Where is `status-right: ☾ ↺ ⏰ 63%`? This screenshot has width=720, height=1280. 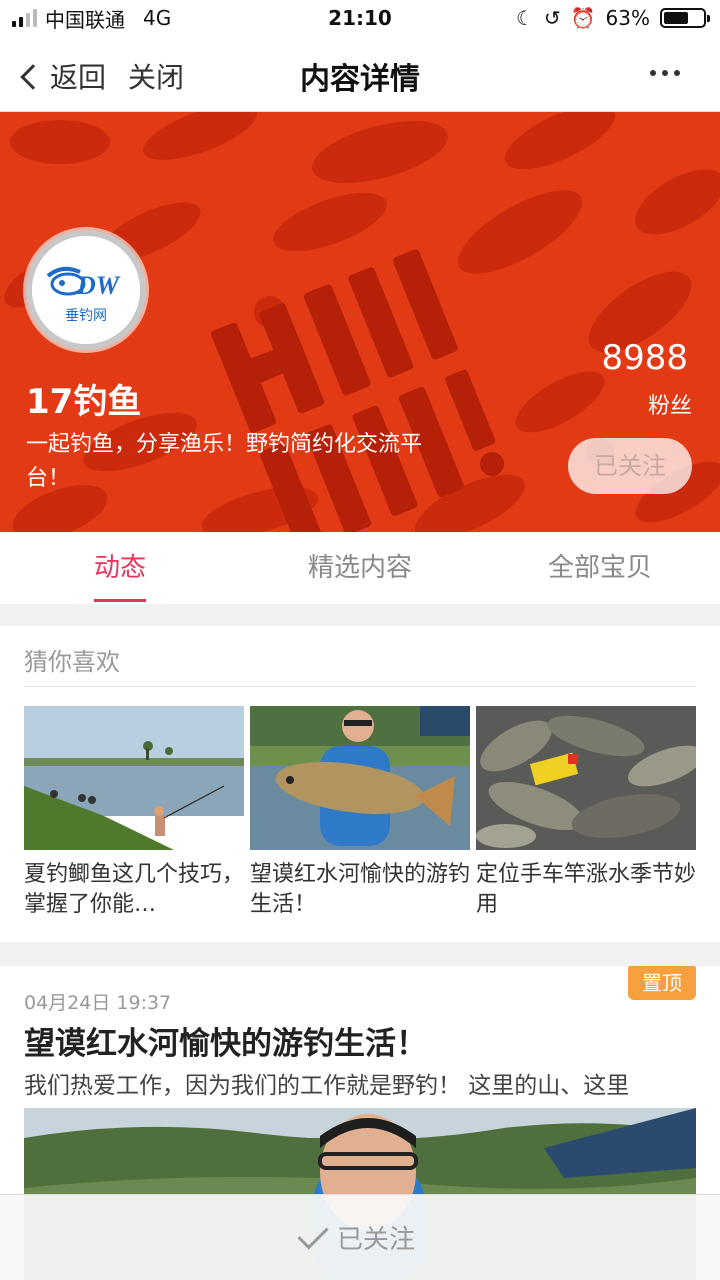
status-right: ☾ ↺ ⏰ 63% is located at coordinates (612, 18).